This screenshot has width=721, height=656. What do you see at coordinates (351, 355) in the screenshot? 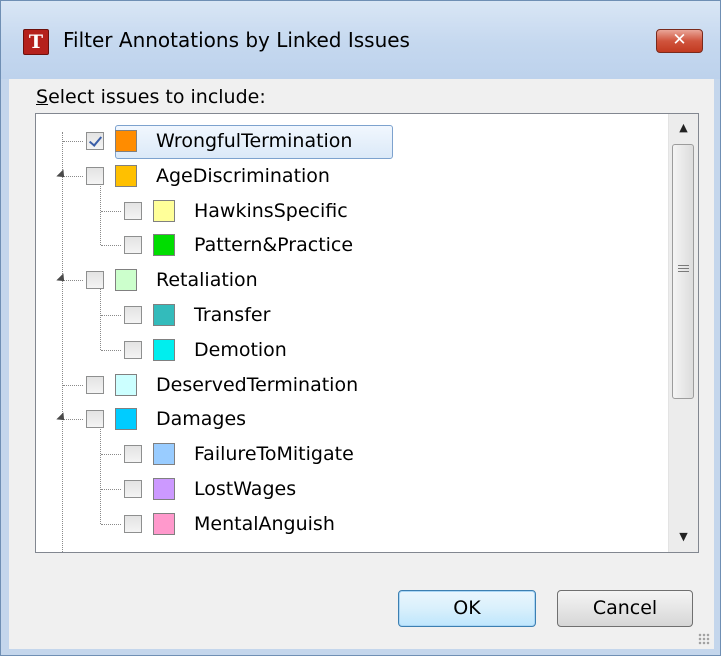
I see `tree-item: Demotion` at bounding box center [351, 355].